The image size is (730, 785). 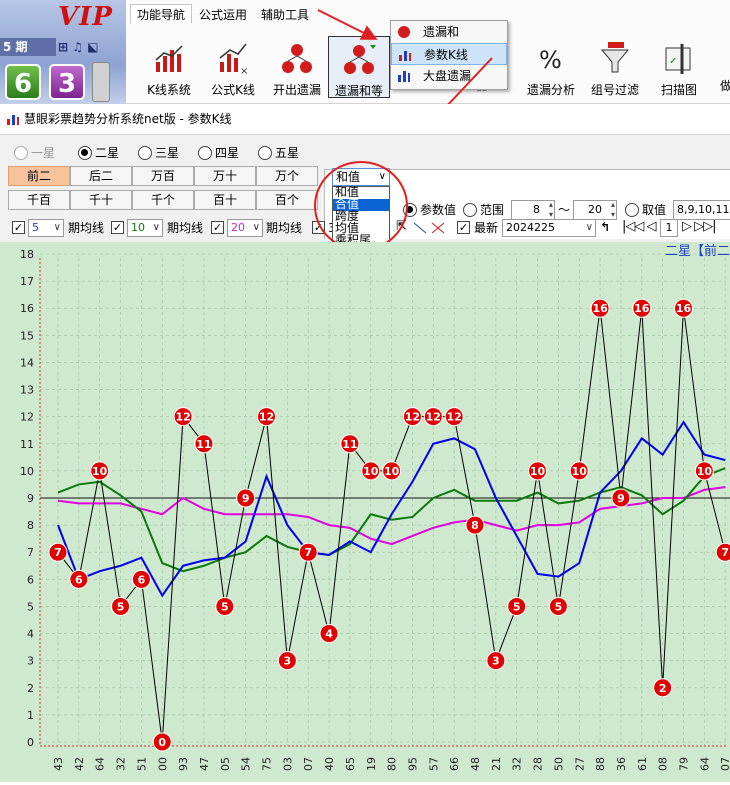 What do you see at coordinates (392, 764) in the screenshot?
I see `x-tick-label: 80` at bounding box center [392, 764].